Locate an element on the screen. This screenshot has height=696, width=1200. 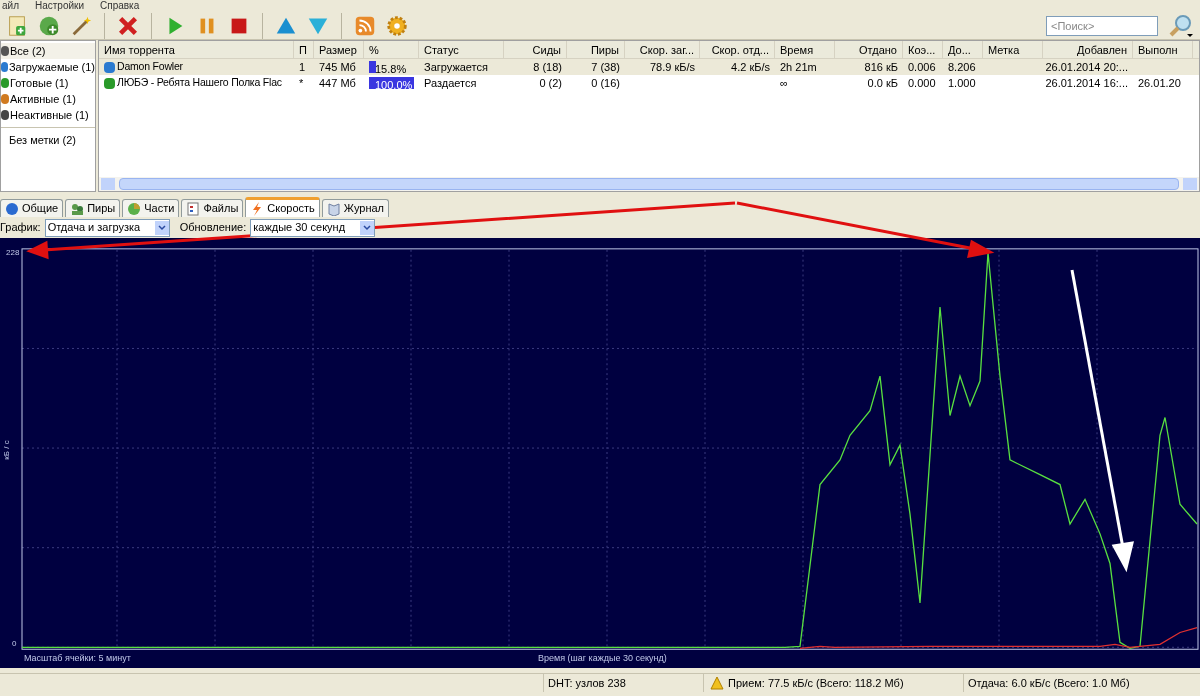
progress-bar: 100.0% is located at coordinates (391, 83).